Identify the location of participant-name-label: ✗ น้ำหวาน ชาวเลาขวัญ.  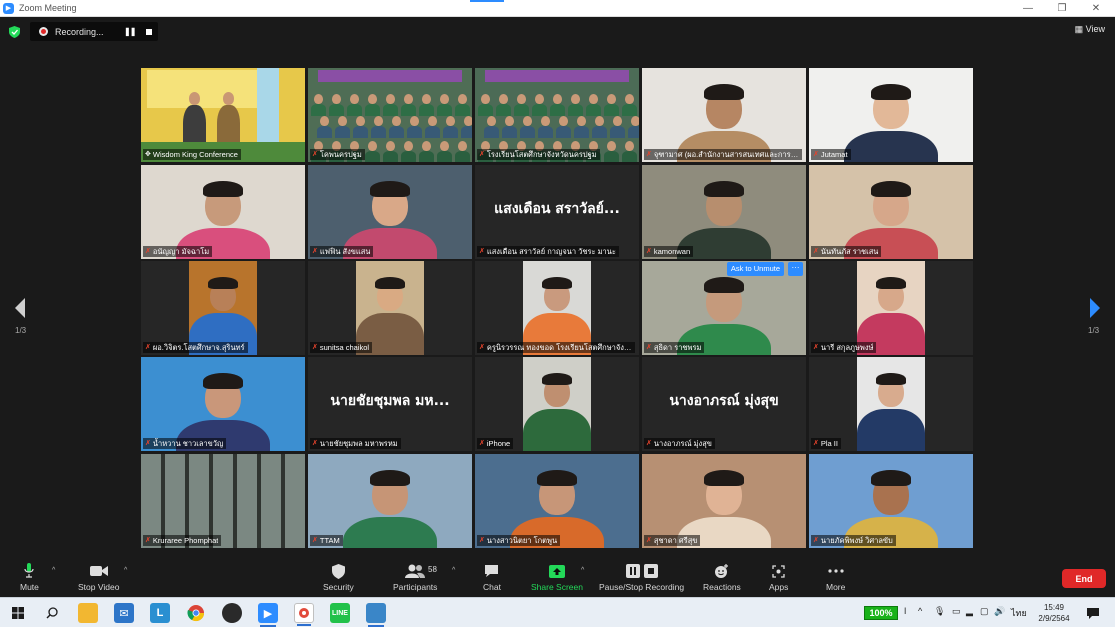
(185, 443).